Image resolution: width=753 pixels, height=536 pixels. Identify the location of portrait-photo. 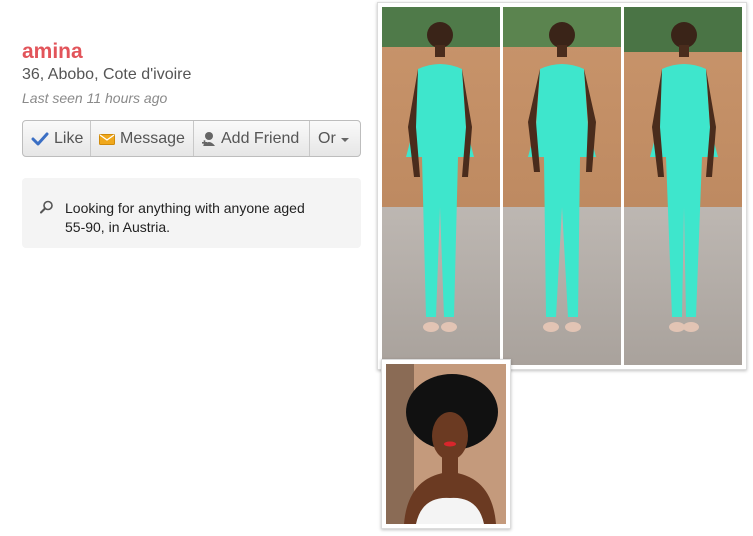
(446, 444).